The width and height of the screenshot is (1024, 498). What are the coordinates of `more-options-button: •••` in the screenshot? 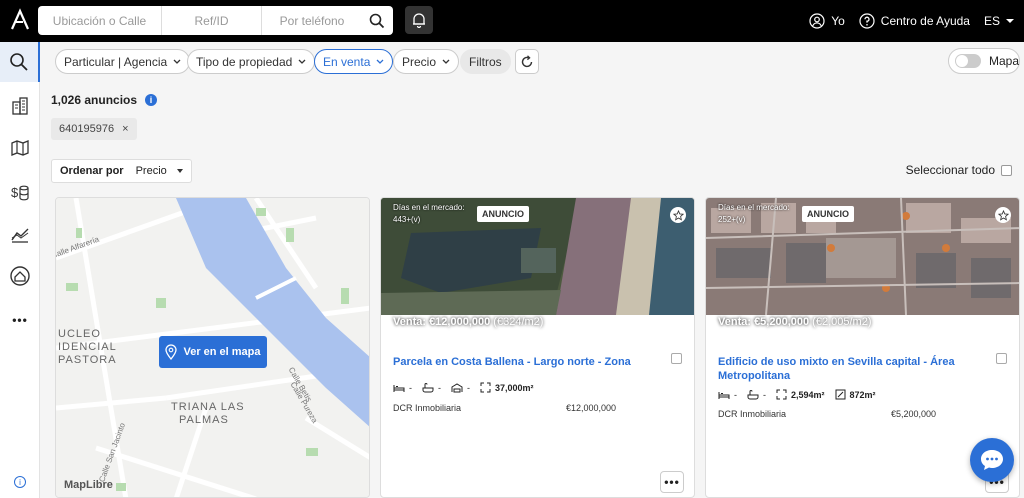 It's located at (672, 482).